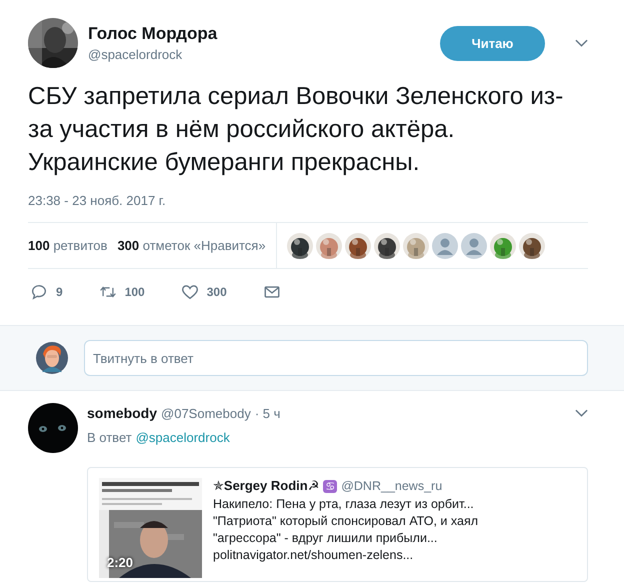 This screenshot has height=587, width=624. Describe the element at coordinates (492, 43) in the screenshot. I see `follow-button: Читаю` at that location.